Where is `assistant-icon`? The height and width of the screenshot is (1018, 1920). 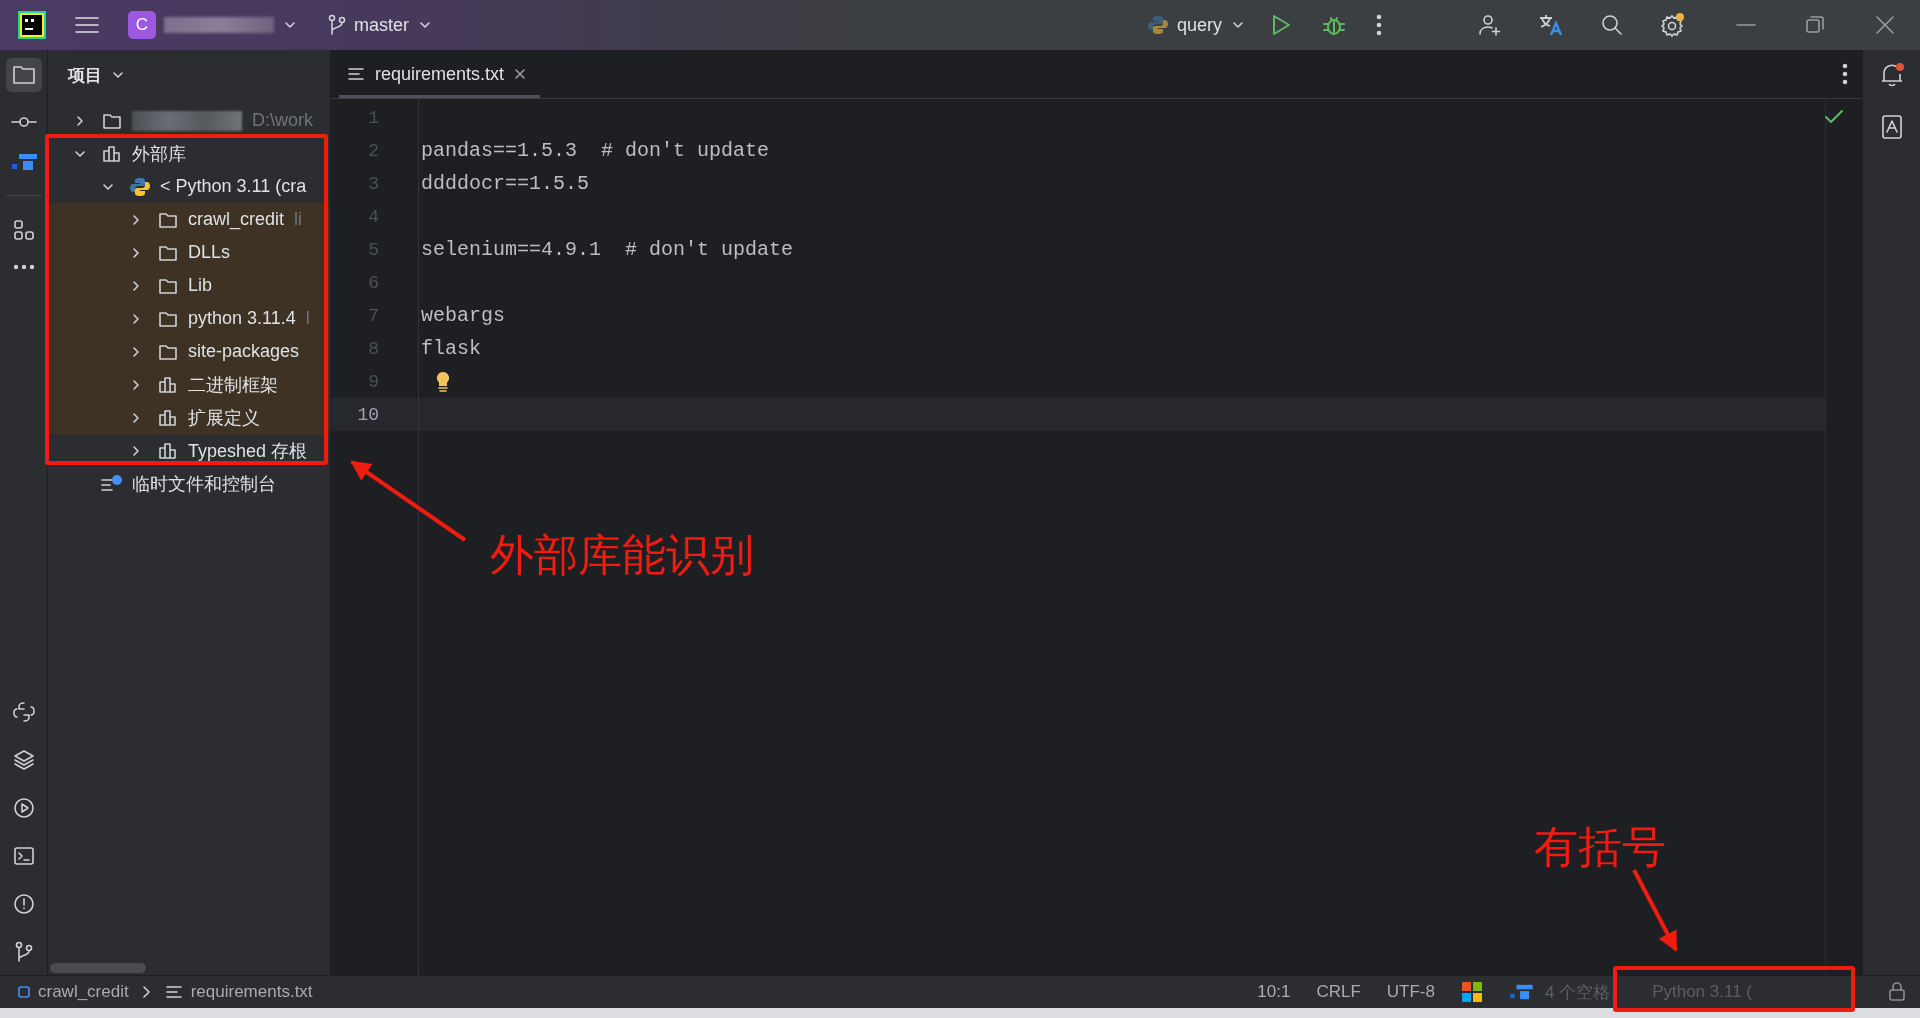
assistant-icon is located at coordinates (1891, 127).